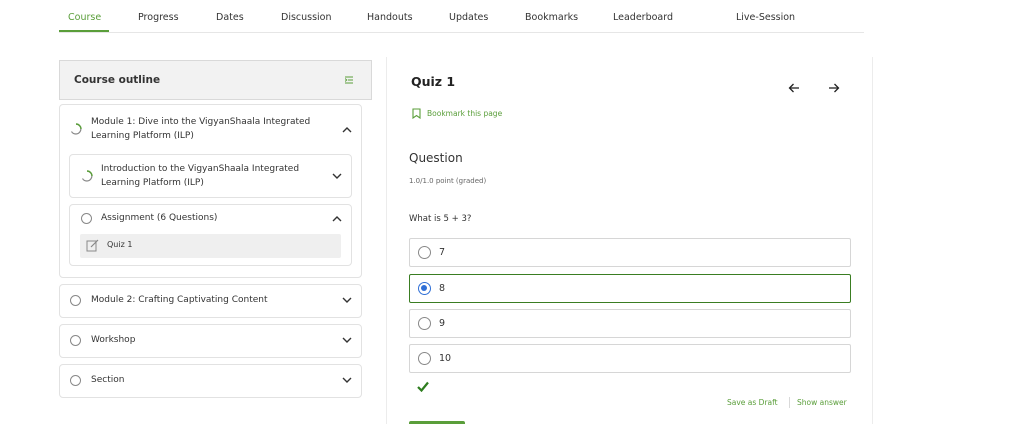 Image resolution: width=1024 pixels, height=424 pixels. What do you see at coordinates (445, 358) in the screenshot?
I see `answer-option-label: 10` at bounding box center [445, 358].